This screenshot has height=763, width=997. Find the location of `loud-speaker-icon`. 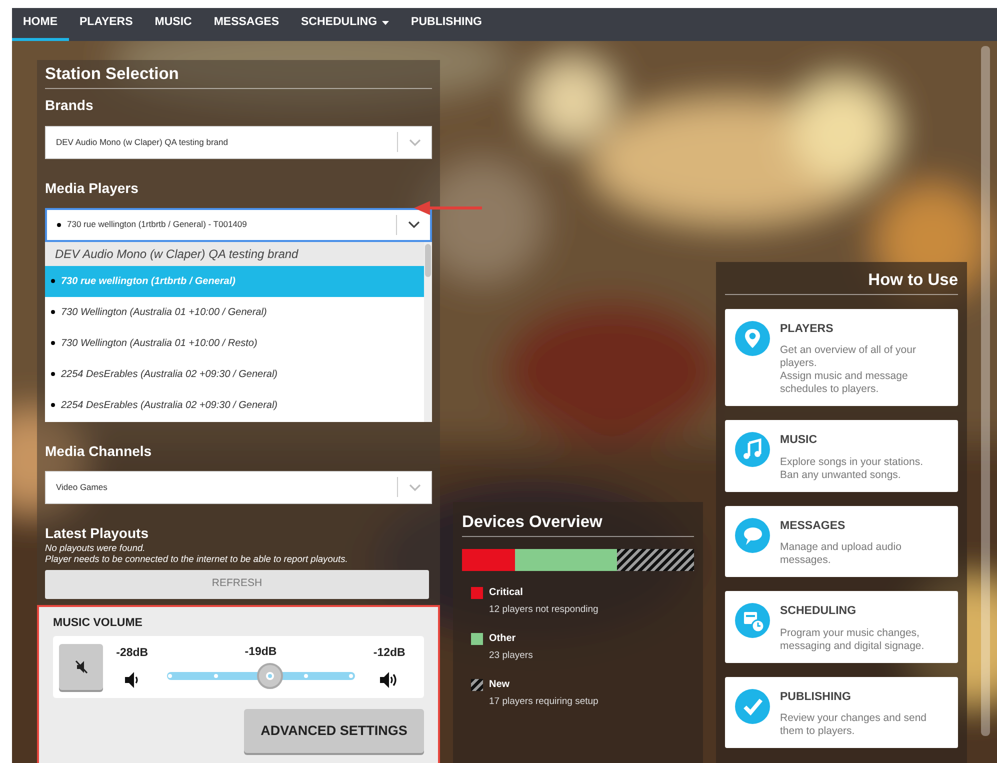

loud-speaker-icon is located at coordinates (389, 679).